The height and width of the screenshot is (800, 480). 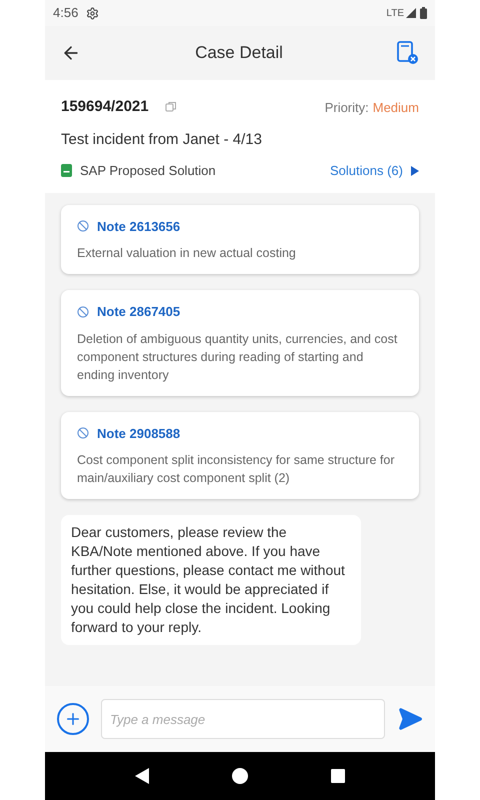 What do you see at coordinates (239, 53) in the screenshot?
I see `page-title: Case Detail` at bounding box center [239, 53].